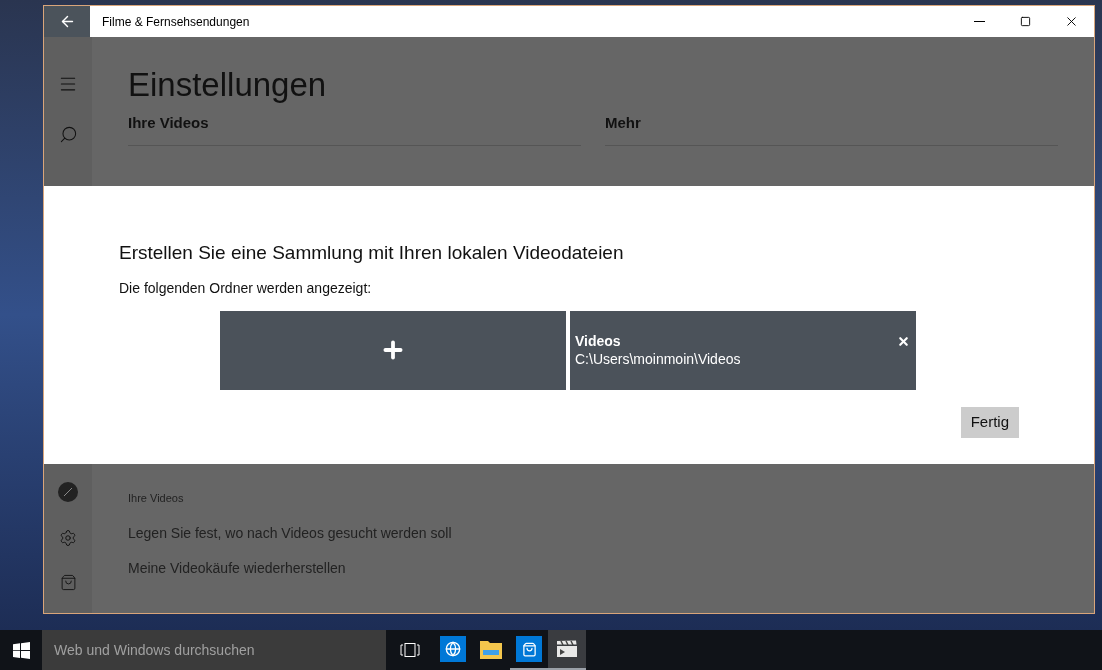 This screenshot has width=1102, height=670. I want to click on search-input: Web und Windows durchsuchen, so click(214, 650).